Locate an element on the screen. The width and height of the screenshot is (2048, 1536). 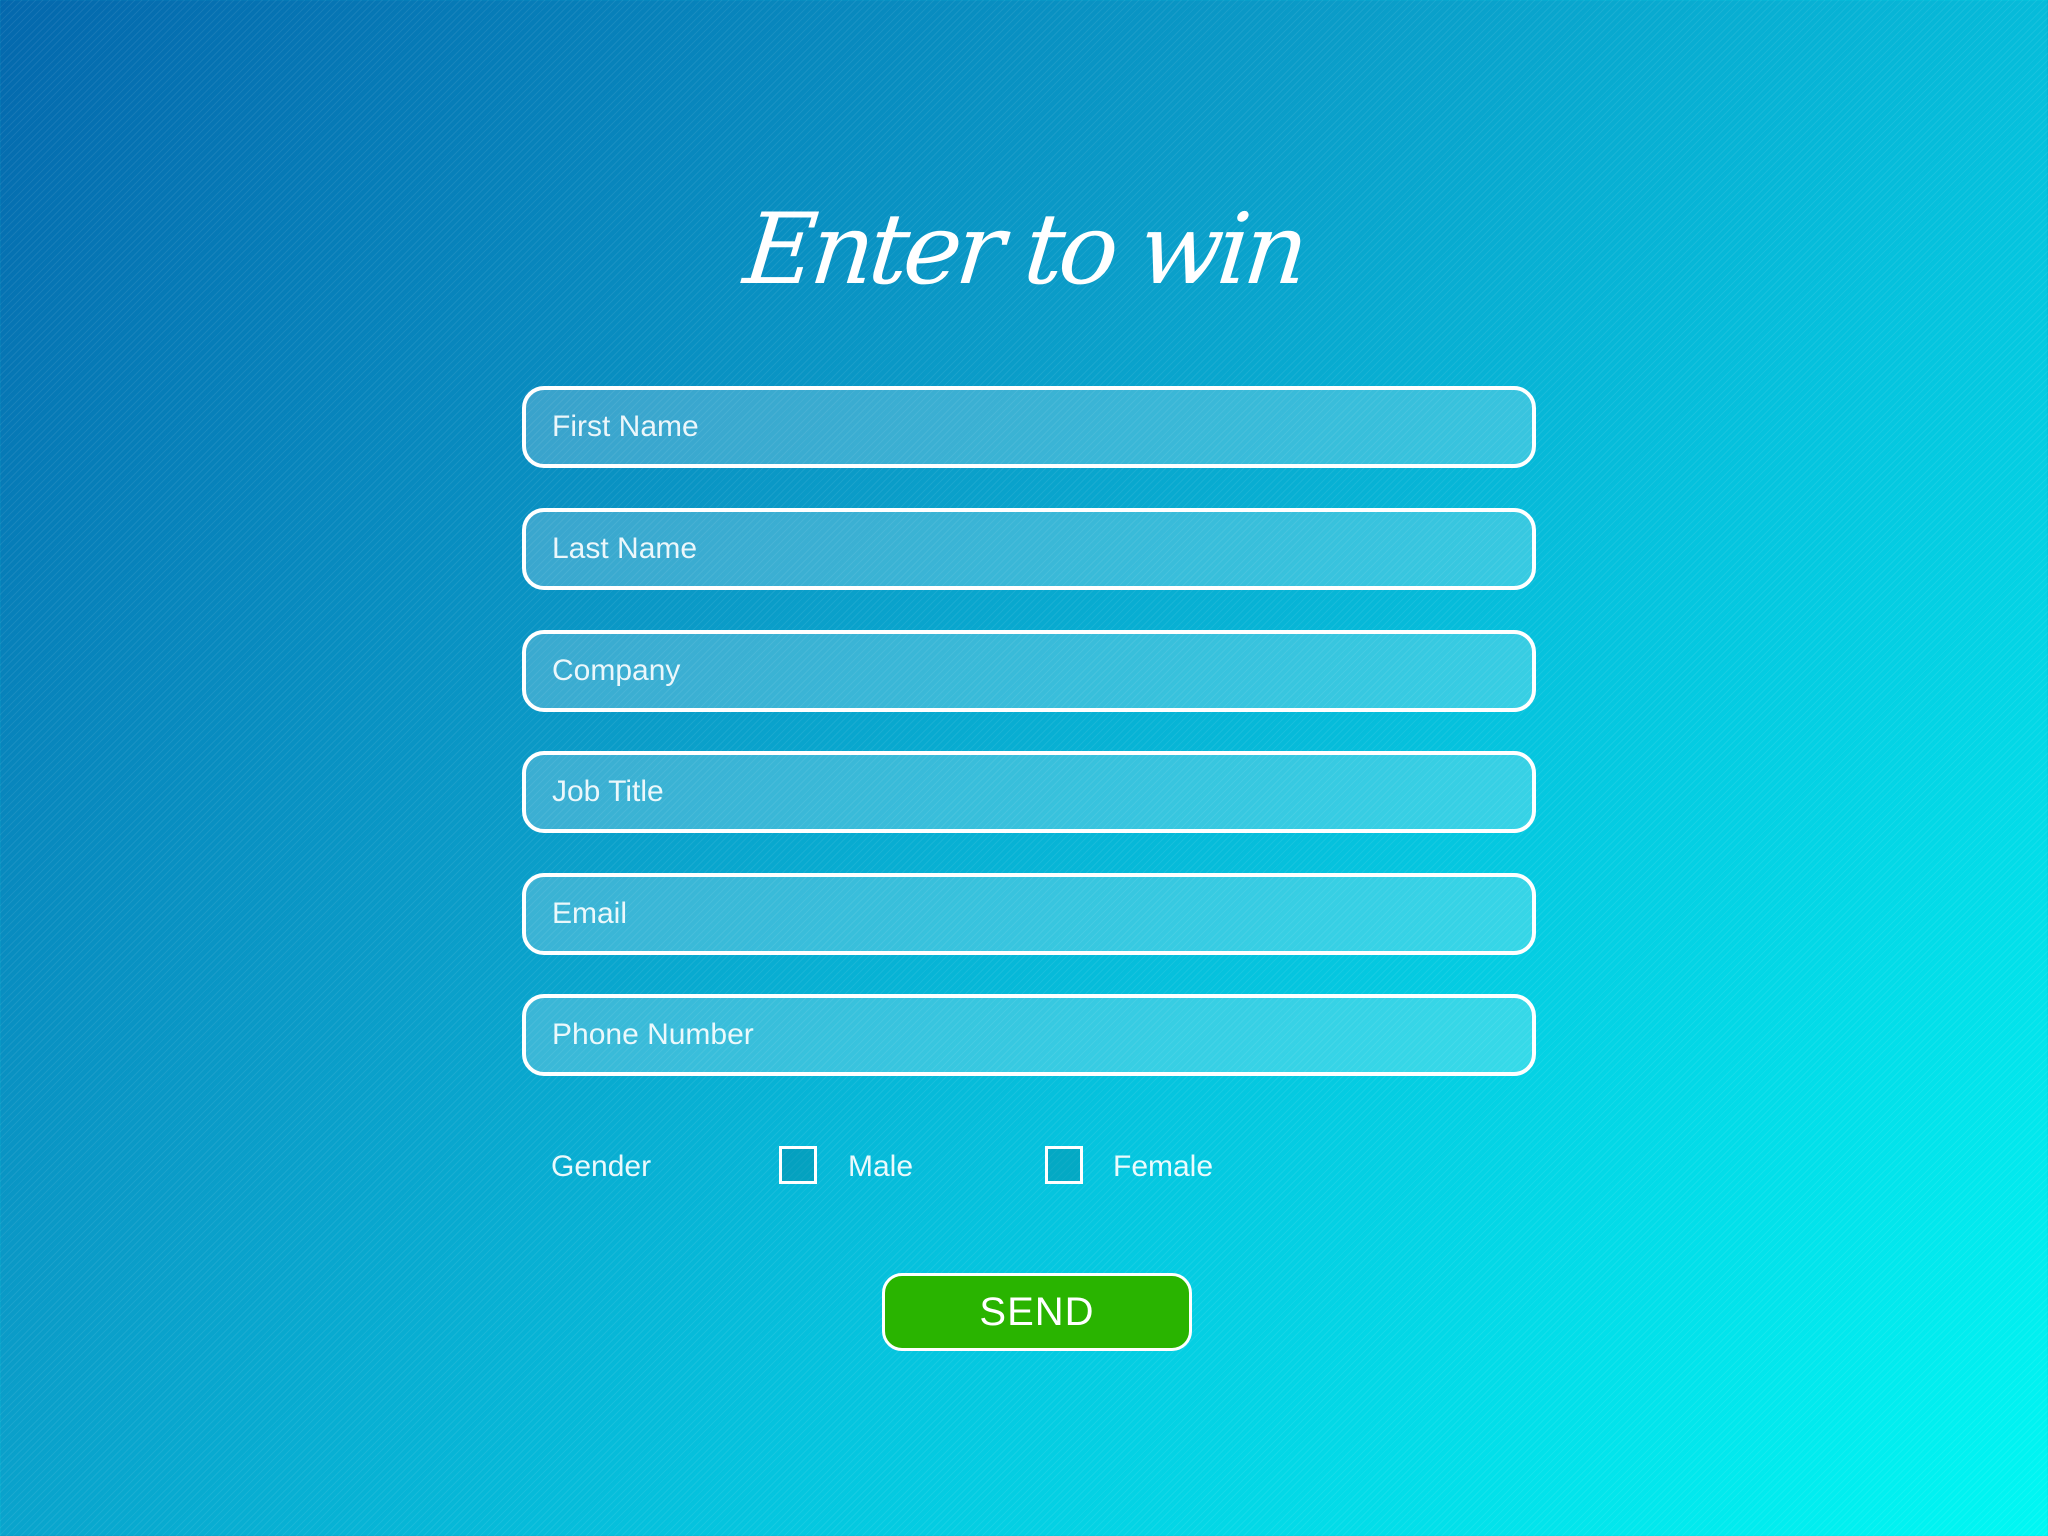
send-button: SEND is located at coordinates (1037, 1312).